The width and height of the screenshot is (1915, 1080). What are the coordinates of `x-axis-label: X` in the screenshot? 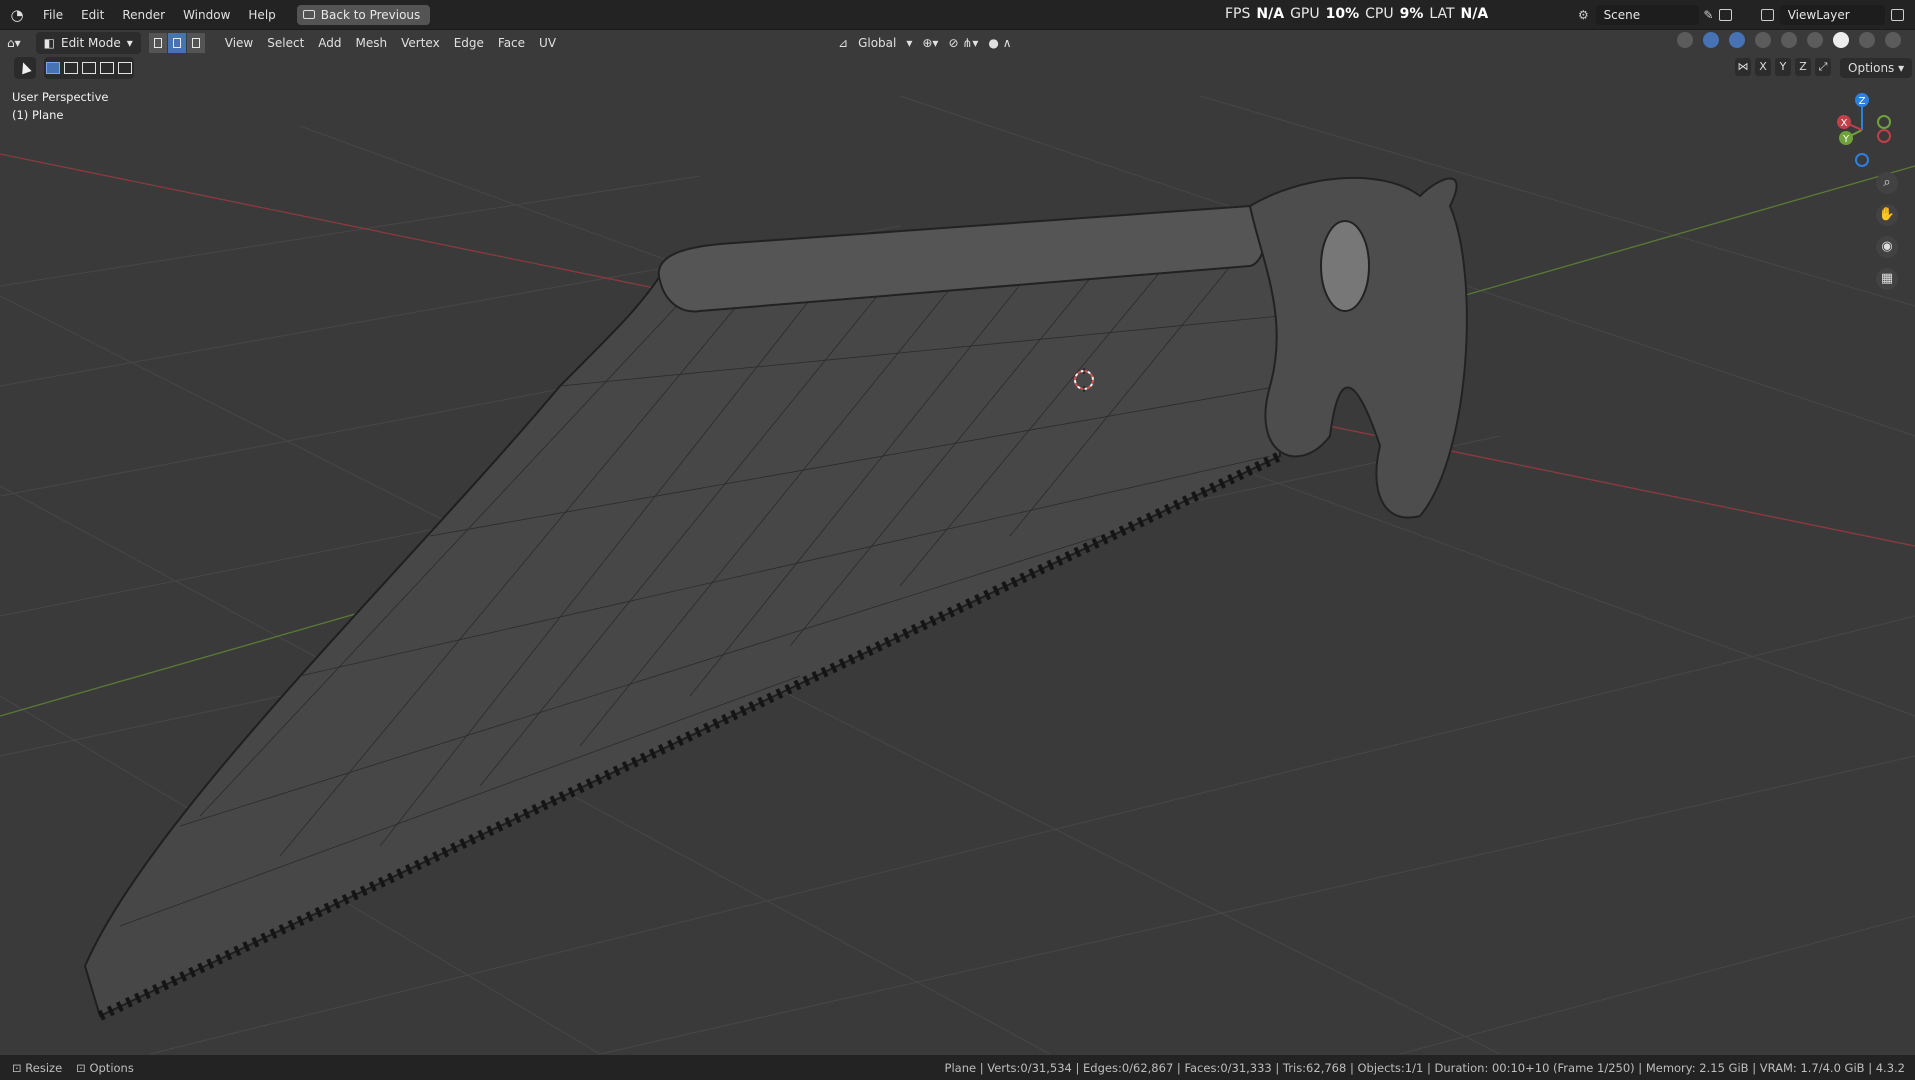 It's located at (1844, 123).